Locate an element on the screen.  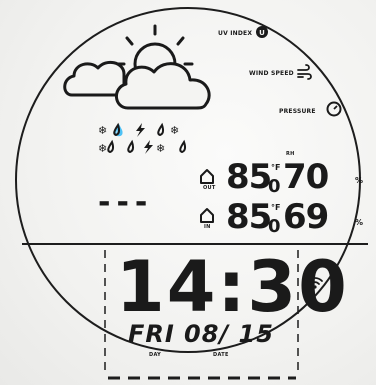
pressure-gauge-icon is located at coordinates (334, 109).